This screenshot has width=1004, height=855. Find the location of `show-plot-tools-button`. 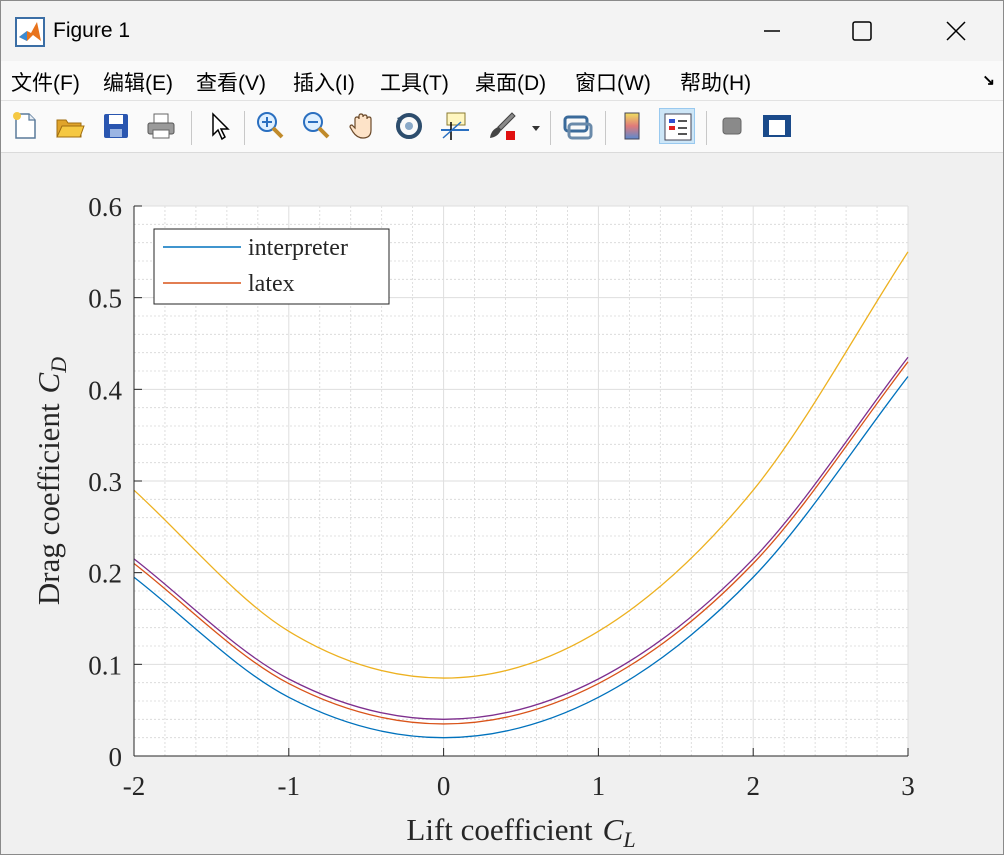

show-plot-tools-button is located at coordinates (777, 126).